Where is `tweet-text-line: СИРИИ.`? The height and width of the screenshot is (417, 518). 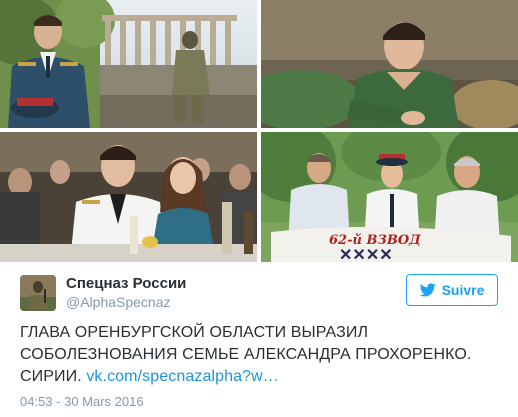
tweet-text-line: СИРИИ. is located at coordinates (51, 376).